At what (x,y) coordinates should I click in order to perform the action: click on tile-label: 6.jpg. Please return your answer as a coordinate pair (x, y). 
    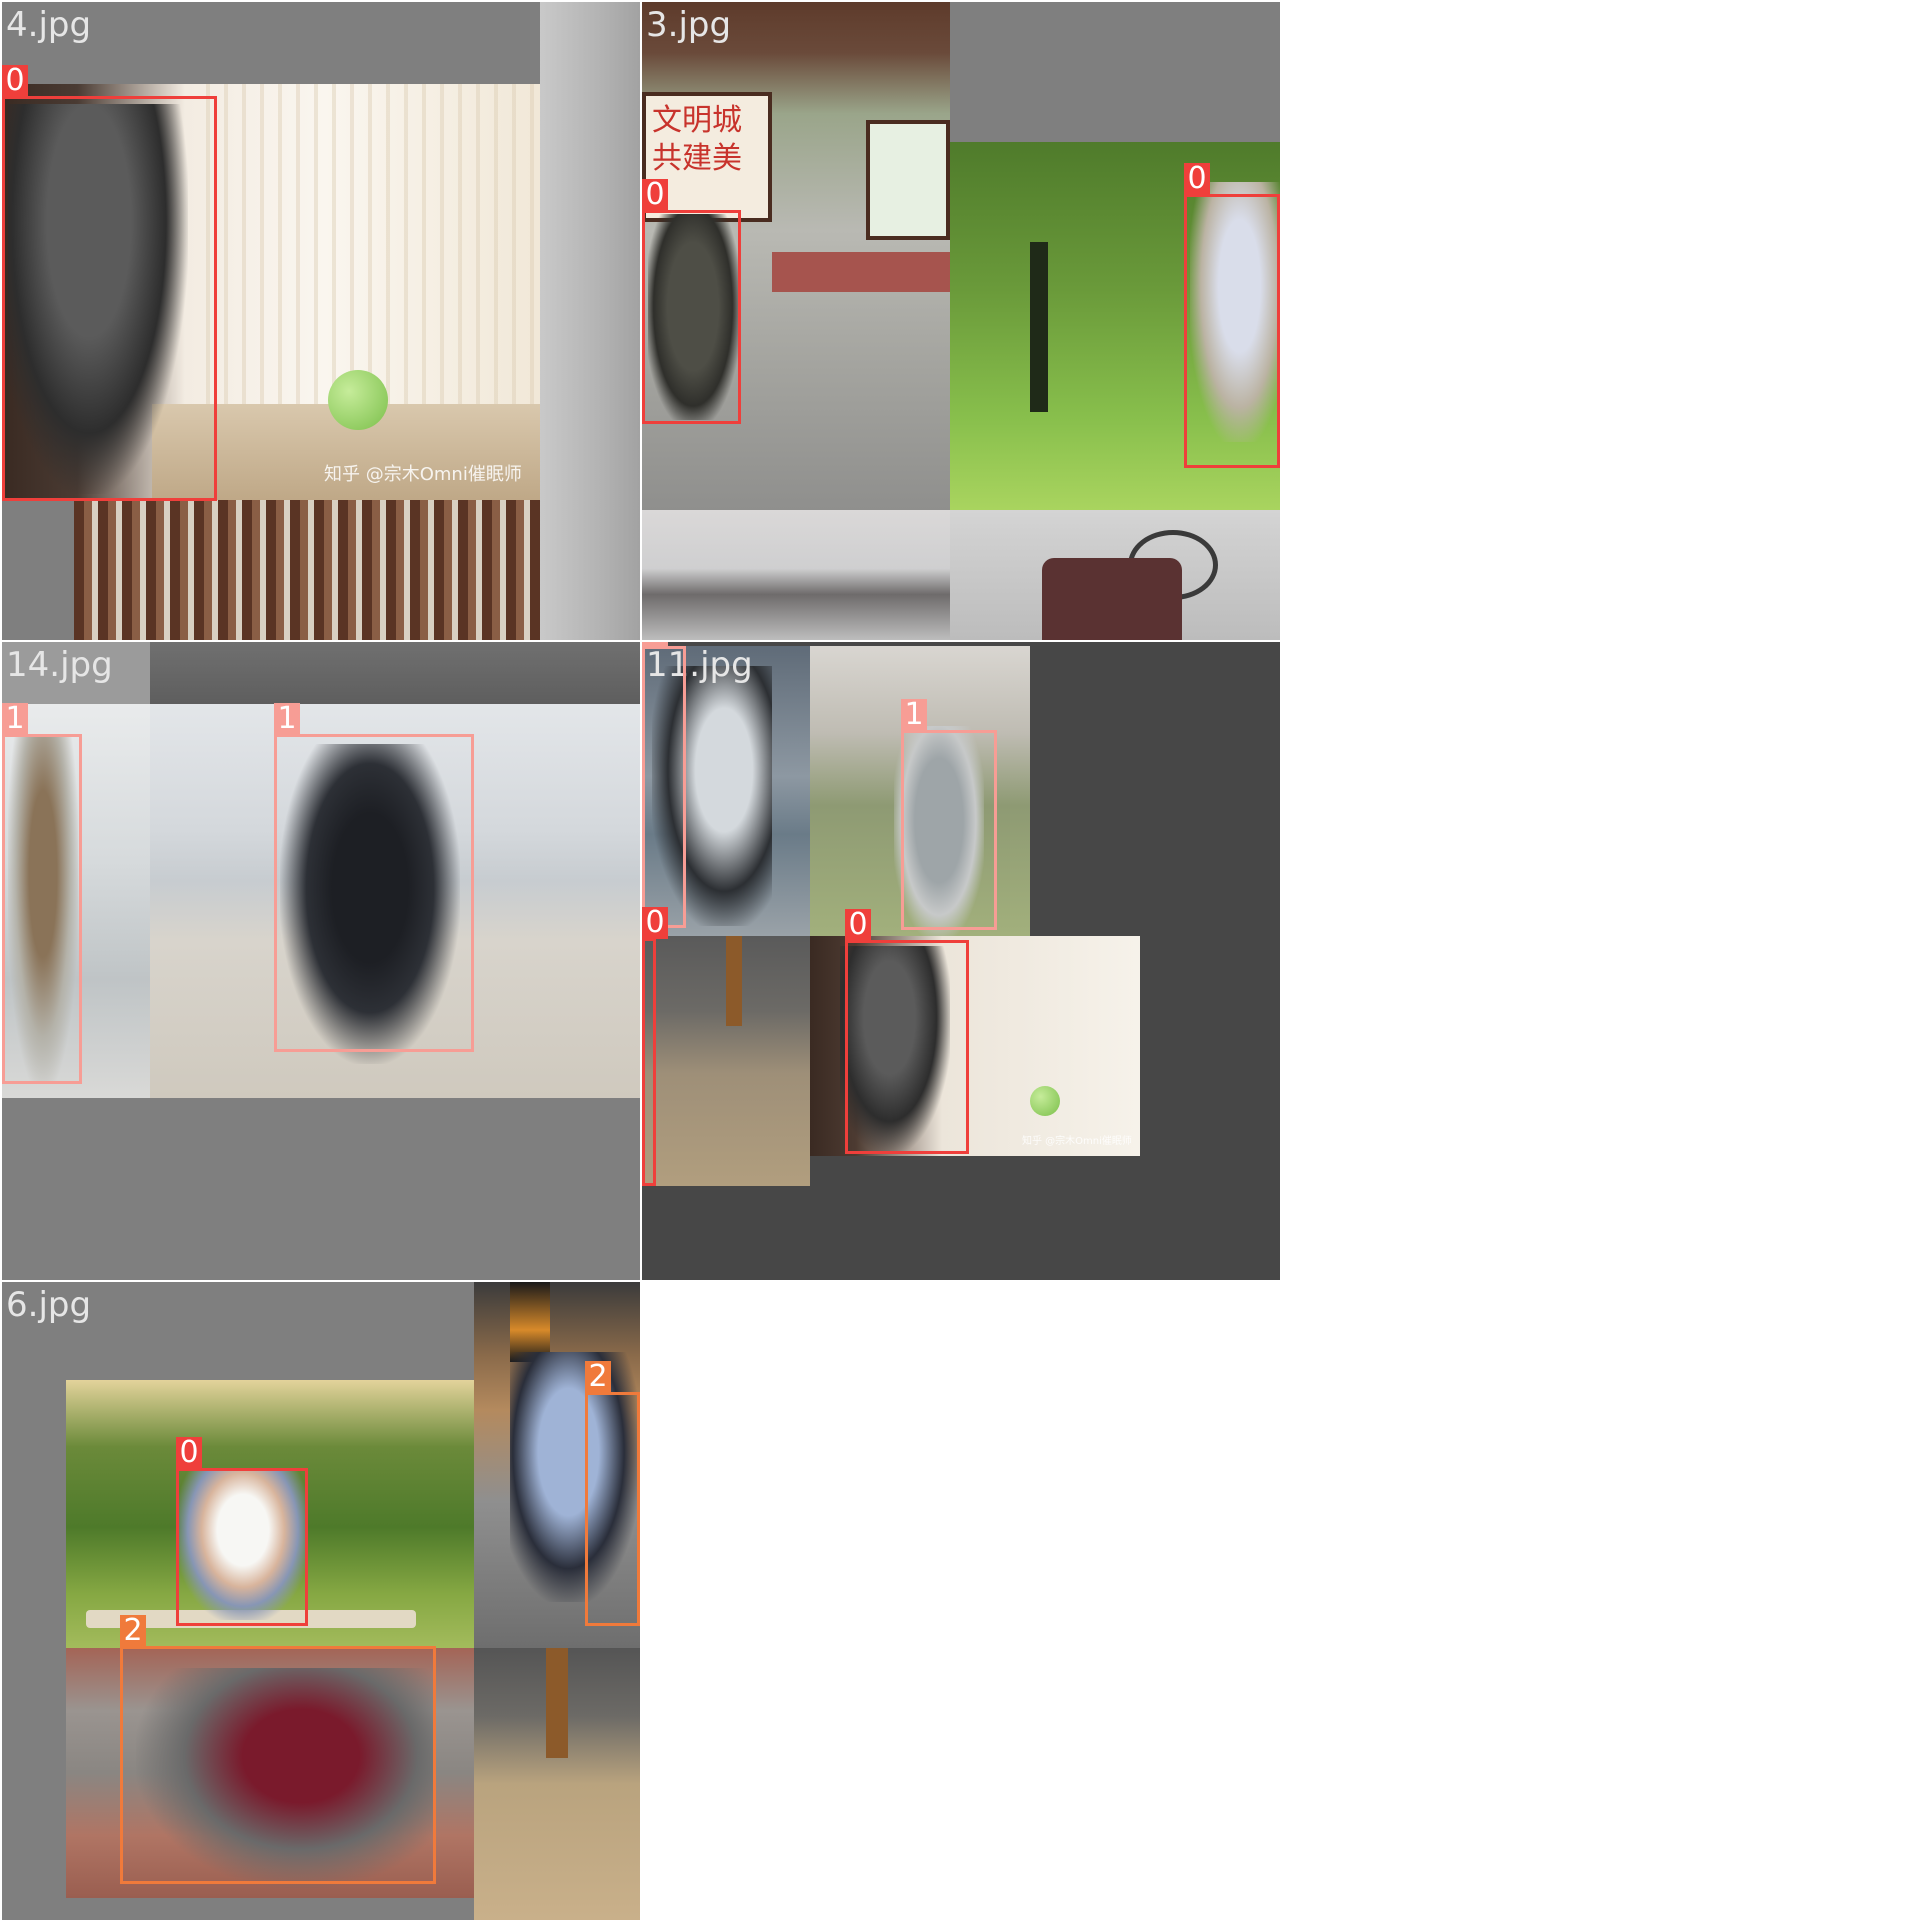
    Looking at the image, I should click on (49, 1305).